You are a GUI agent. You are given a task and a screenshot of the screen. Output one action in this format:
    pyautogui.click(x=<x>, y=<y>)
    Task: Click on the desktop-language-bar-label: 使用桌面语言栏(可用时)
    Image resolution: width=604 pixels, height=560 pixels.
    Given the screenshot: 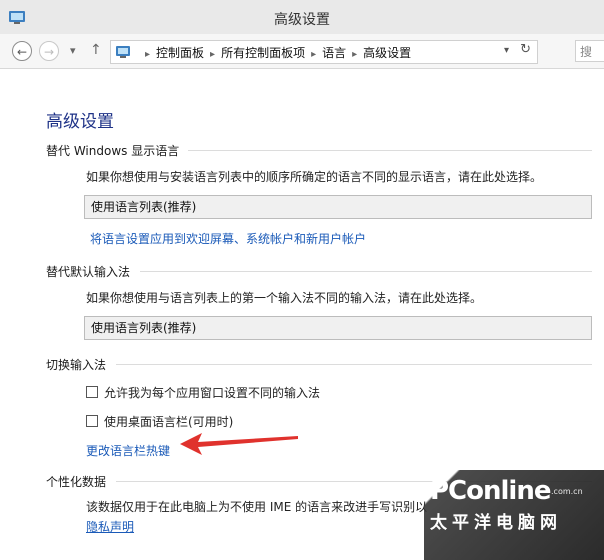 What is the action you would take?
    pyautogui.click(x=168, y=421)
    